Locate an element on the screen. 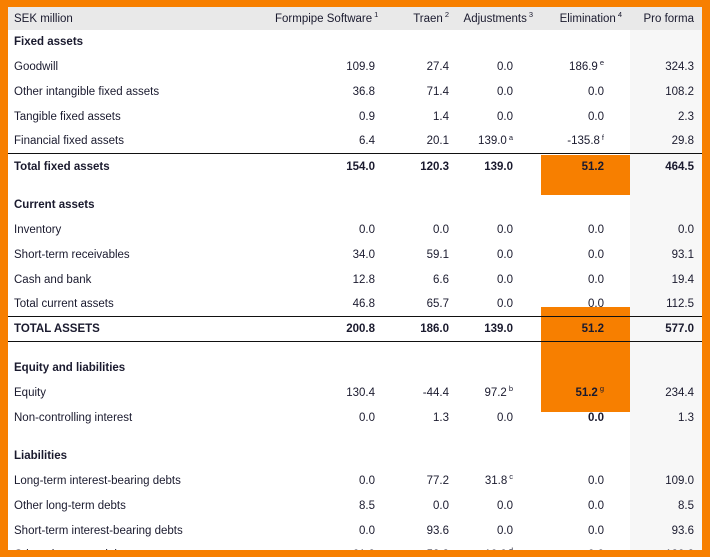 The image size is (710, 557). cell-number: 2.3 is located at coordinates (686, 116).